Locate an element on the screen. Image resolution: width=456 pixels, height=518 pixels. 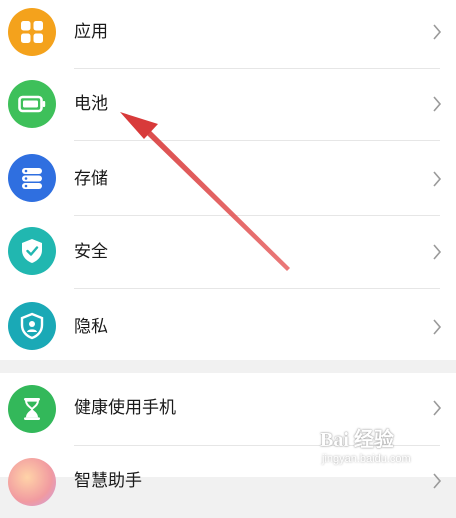
privacy-shield-icon is located at coordinates (32, 326).